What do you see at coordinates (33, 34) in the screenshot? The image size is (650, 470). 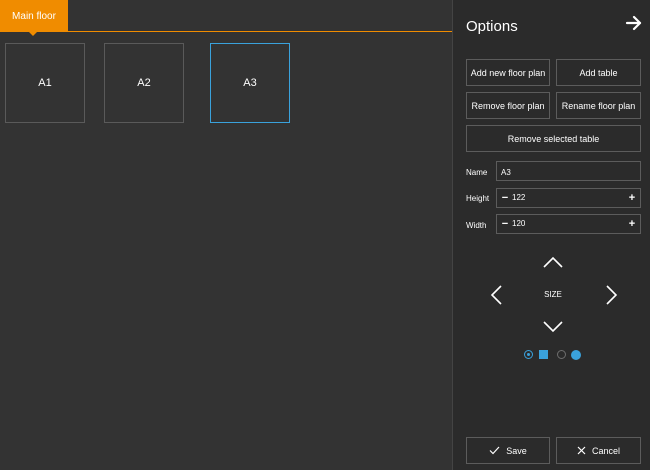 I see `active-tab-caret` at bounding box center [33, 34].